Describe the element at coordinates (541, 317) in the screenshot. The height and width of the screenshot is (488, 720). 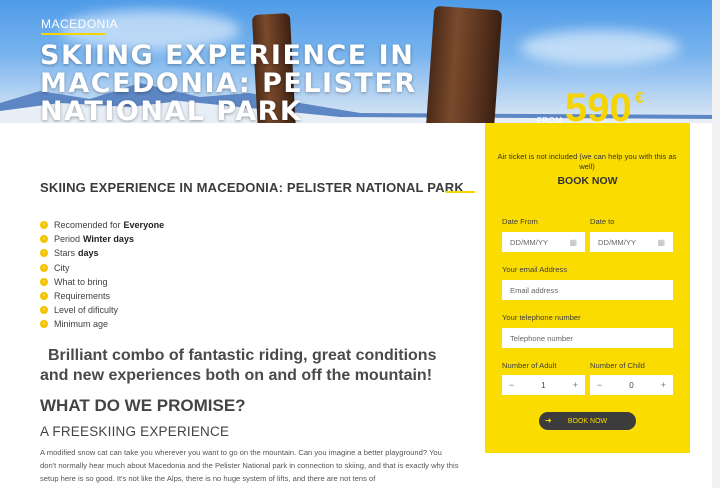
I see `phone-label: Your telephone number` at that location.